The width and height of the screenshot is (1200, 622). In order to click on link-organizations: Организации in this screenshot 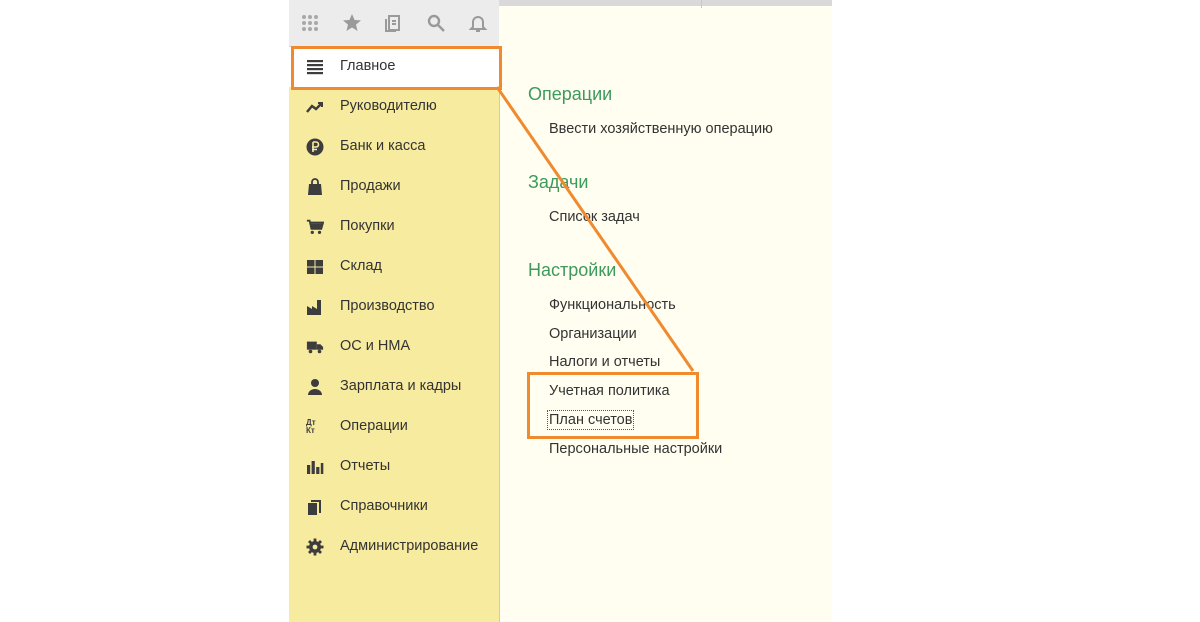, I will do `click(593, 334)`.